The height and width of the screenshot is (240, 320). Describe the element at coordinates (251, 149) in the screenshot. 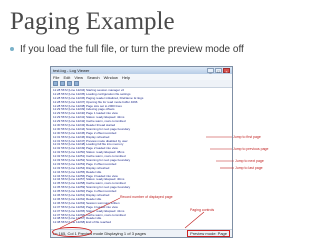

I see `callout-previous-page: Jump to previous page` at that location.